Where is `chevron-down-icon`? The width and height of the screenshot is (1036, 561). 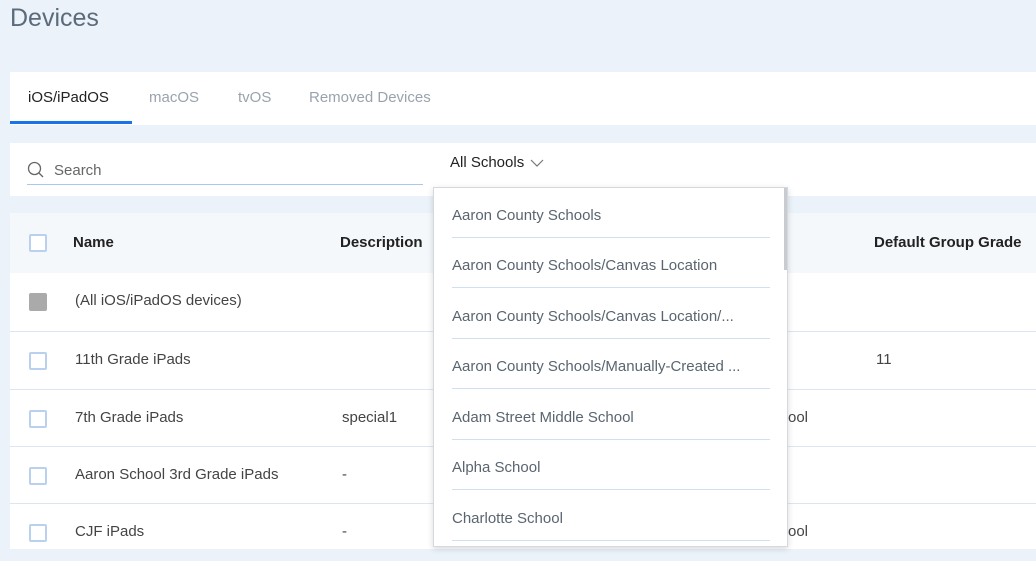
chevron-down-icon is located at coordinates (537, 163).